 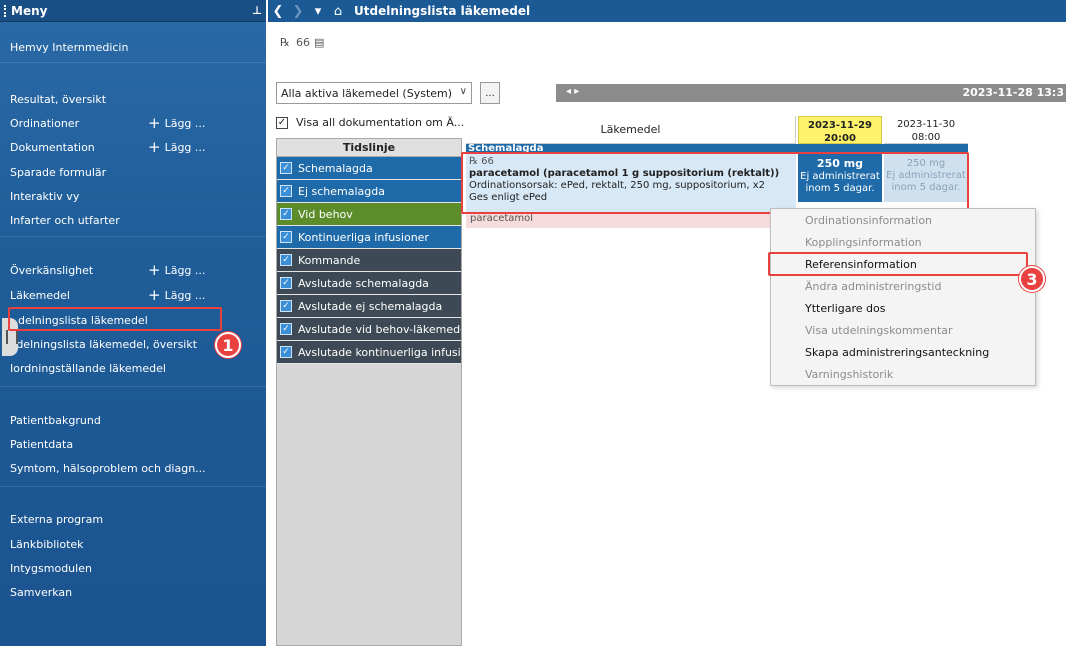 I want to click on sidebar-header: Meny ⊥, so click(x=133, y=11).